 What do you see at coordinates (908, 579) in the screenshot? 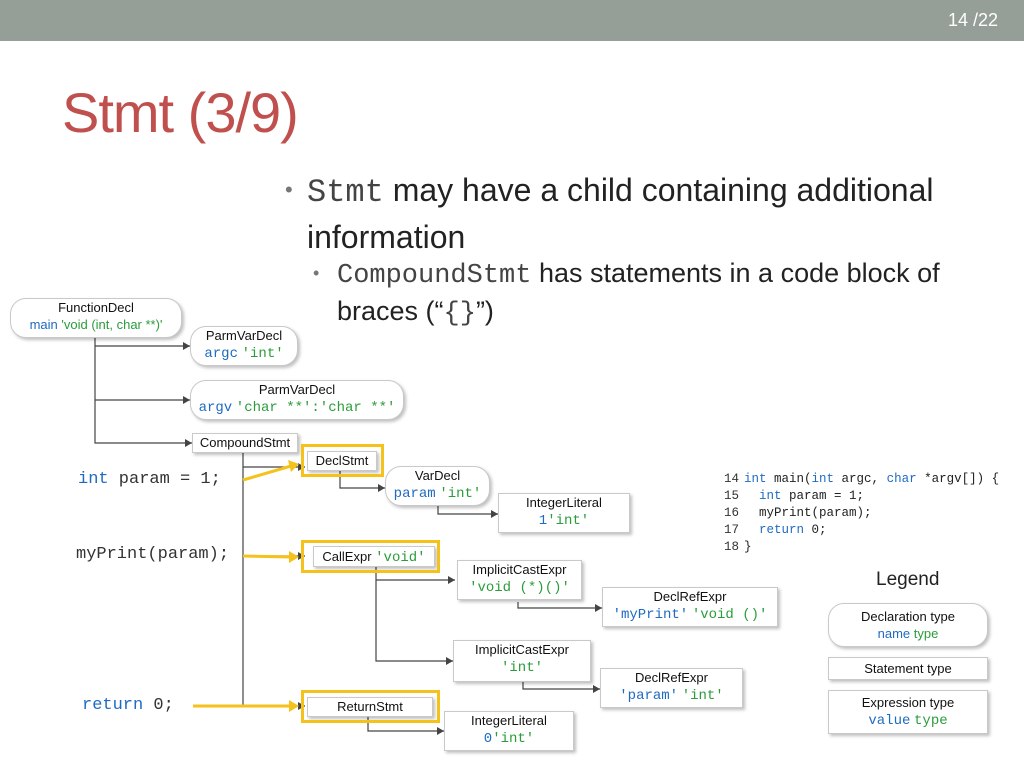
I see `legend-title: Legend` at bounding box center [908, 579].